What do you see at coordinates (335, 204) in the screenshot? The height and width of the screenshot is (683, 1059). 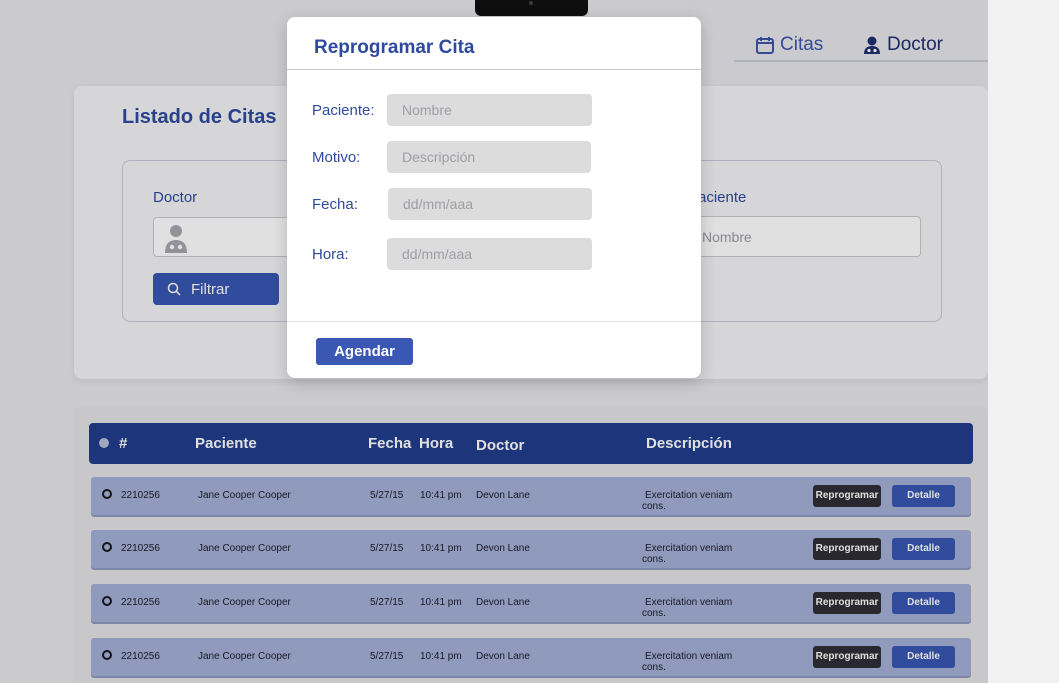 I see `fecha-label: Fecha:` at bounding box center [335, 204].